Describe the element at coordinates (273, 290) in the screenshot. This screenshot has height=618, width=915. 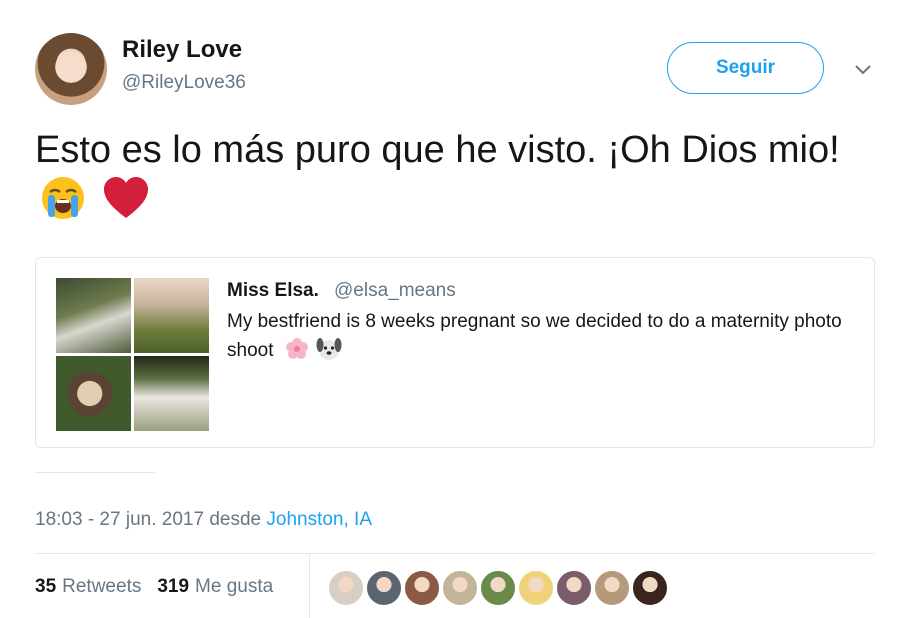
I see `quoted-author-name: Miss Elsa.` at that location.